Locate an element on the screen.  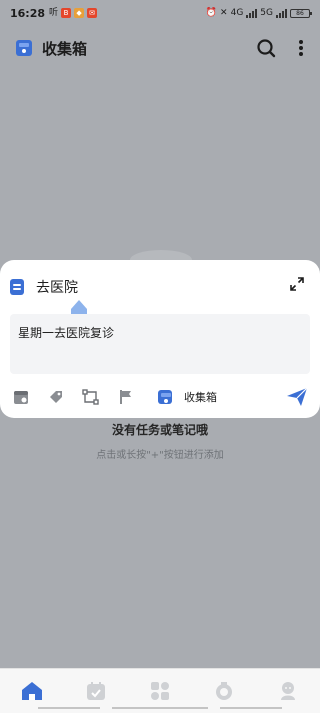
gesture-bar is located at coordinates (160, 708).